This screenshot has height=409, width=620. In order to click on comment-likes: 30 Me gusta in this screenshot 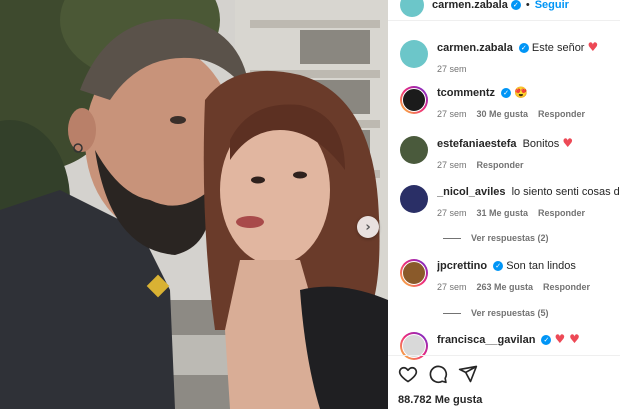, I will do `click(503, 114)`.